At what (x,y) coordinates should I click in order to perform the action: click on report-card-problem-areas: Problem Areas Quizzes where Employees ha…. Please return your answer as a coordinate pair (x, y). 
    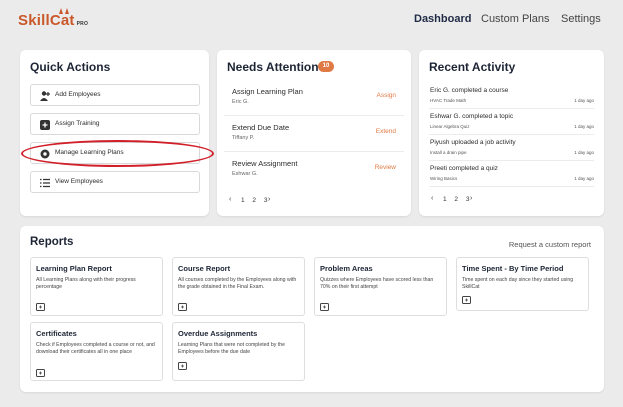
    Looking at the image, I should click on (380, 286).